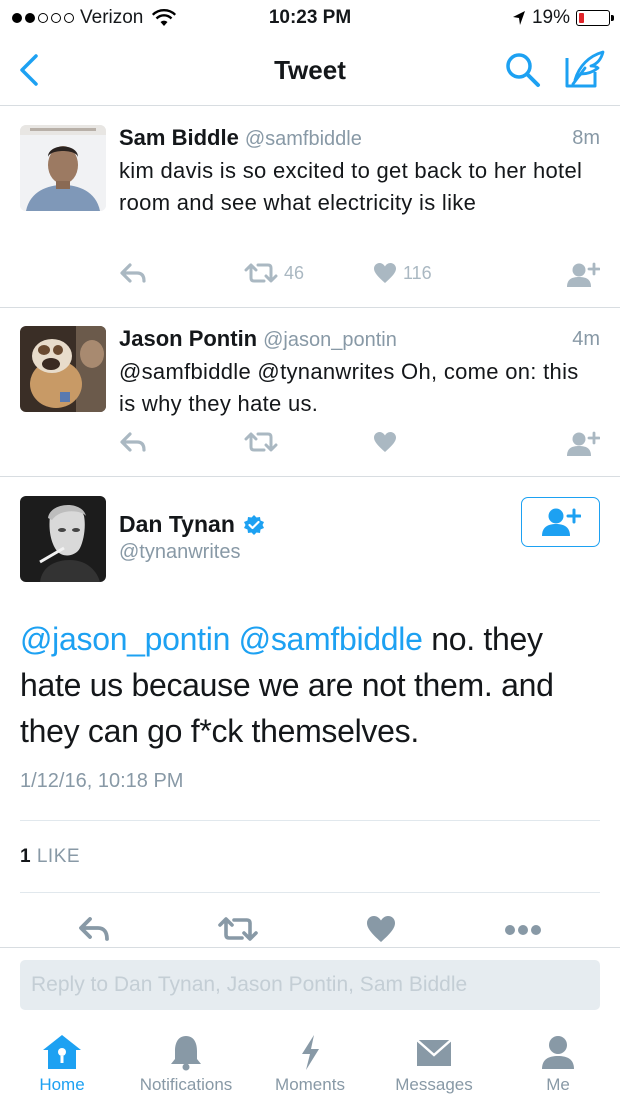 This screenshot has width=620, height=1103. Describe the element at coordinates (518, 18) in the screenshot. I see `location-arrow-icon` at that location.